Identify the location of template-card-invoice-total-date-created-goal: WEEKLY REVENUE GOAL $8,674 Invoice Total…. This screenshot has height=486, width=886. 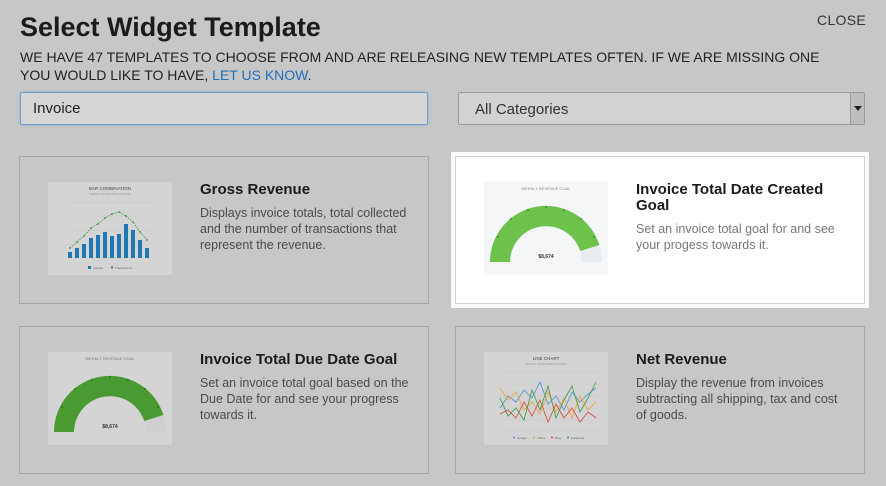
(660, 230).